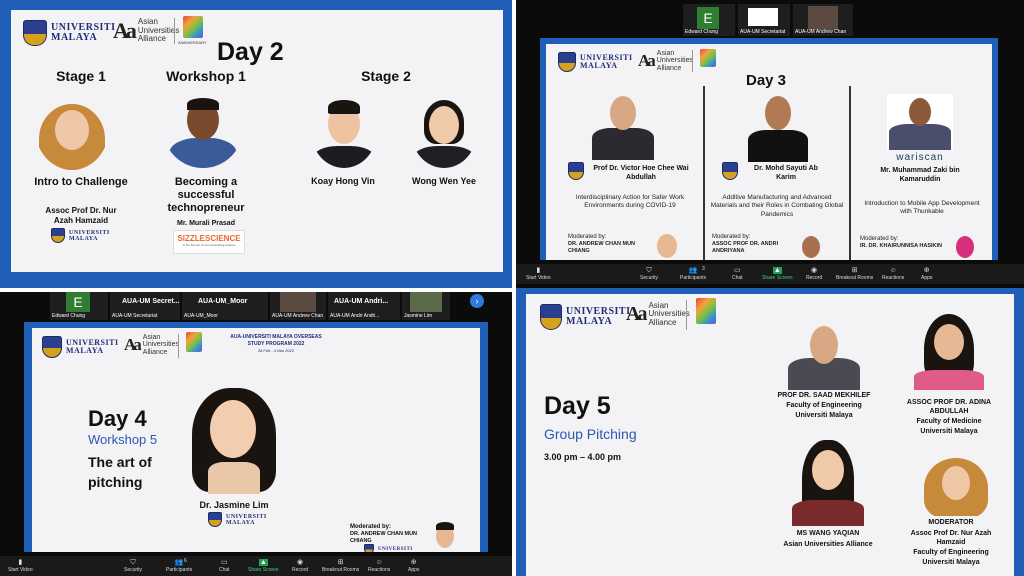  I want to click on moderator-photo, so click(445, 537).